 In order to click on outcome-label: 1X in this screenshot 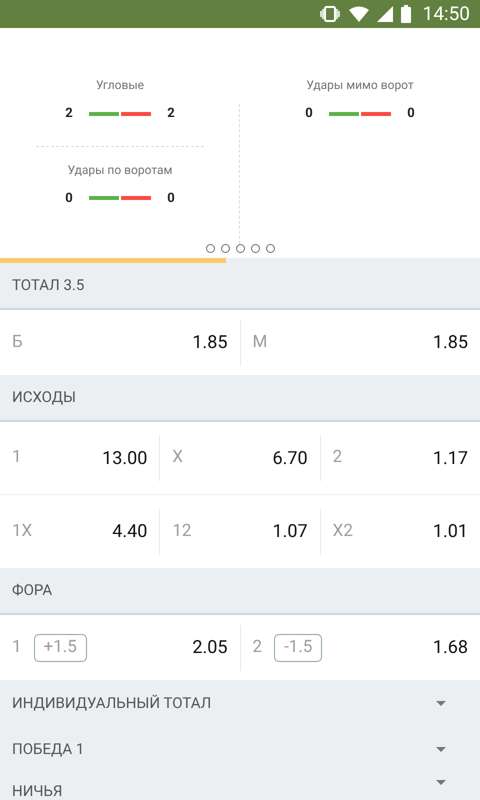, I will do `click(22, 531)`.